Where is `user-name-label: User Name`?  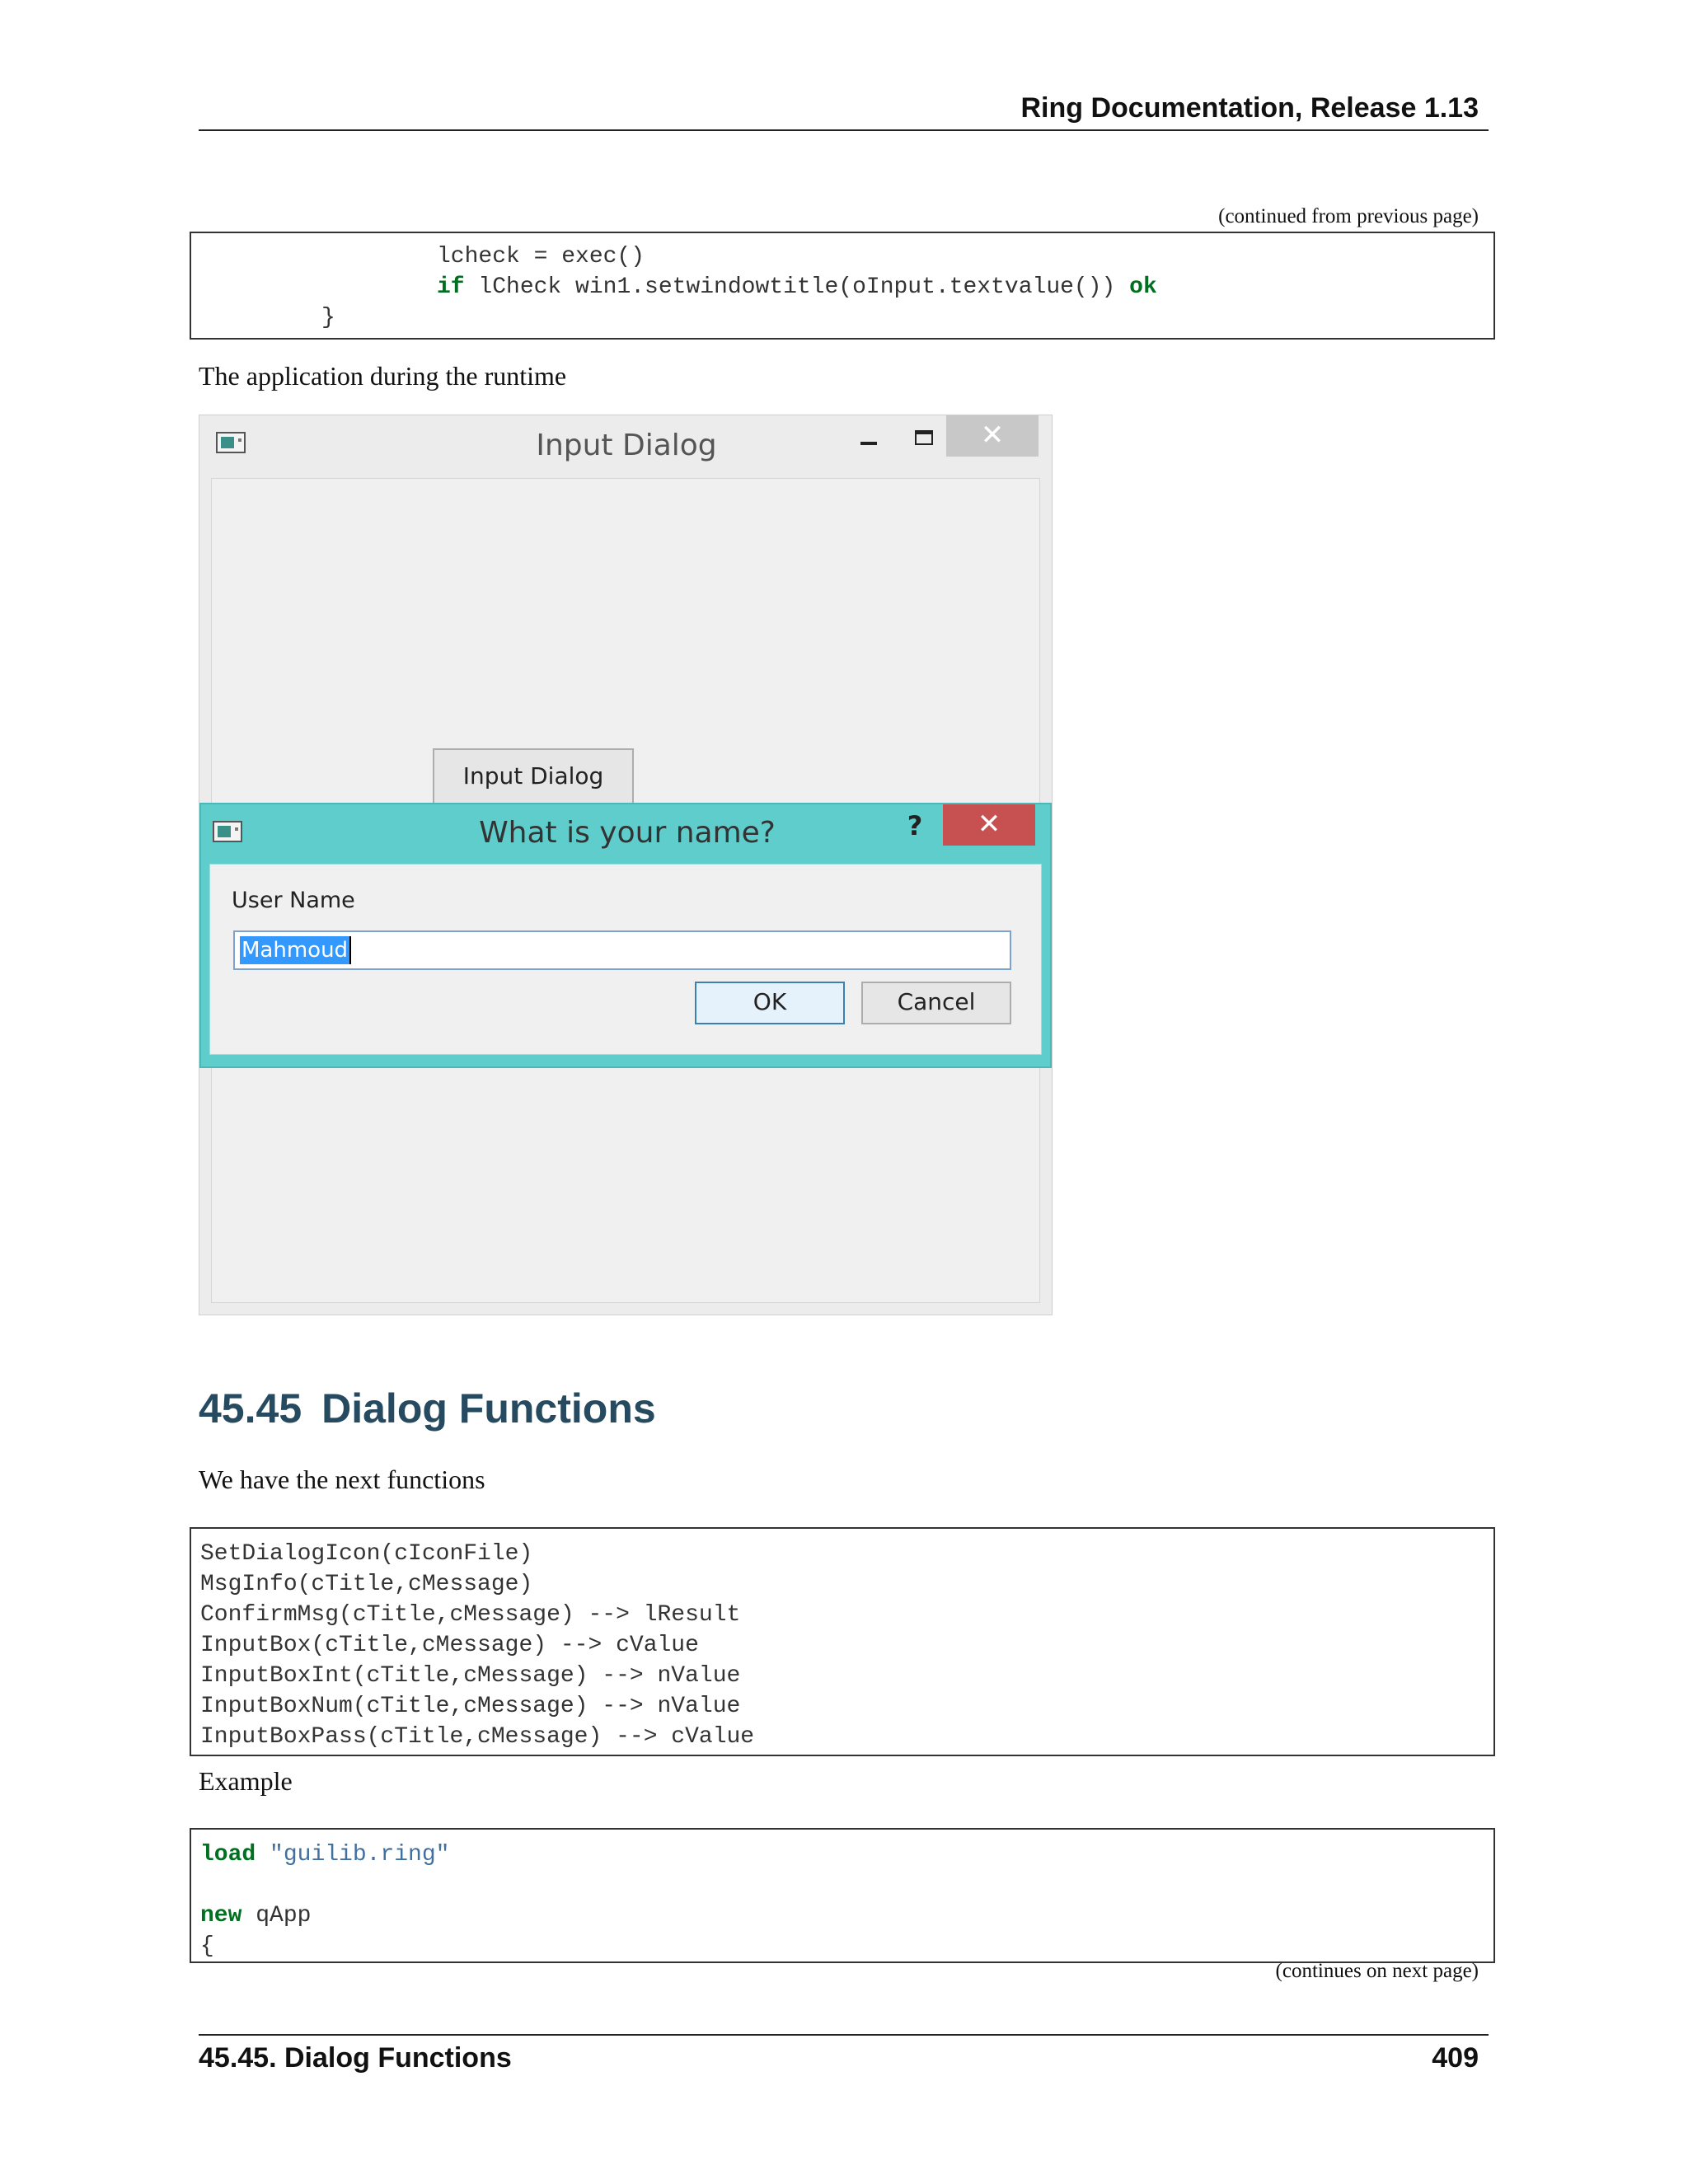 user-name-label: User Name is located at coordinates (293, 900).